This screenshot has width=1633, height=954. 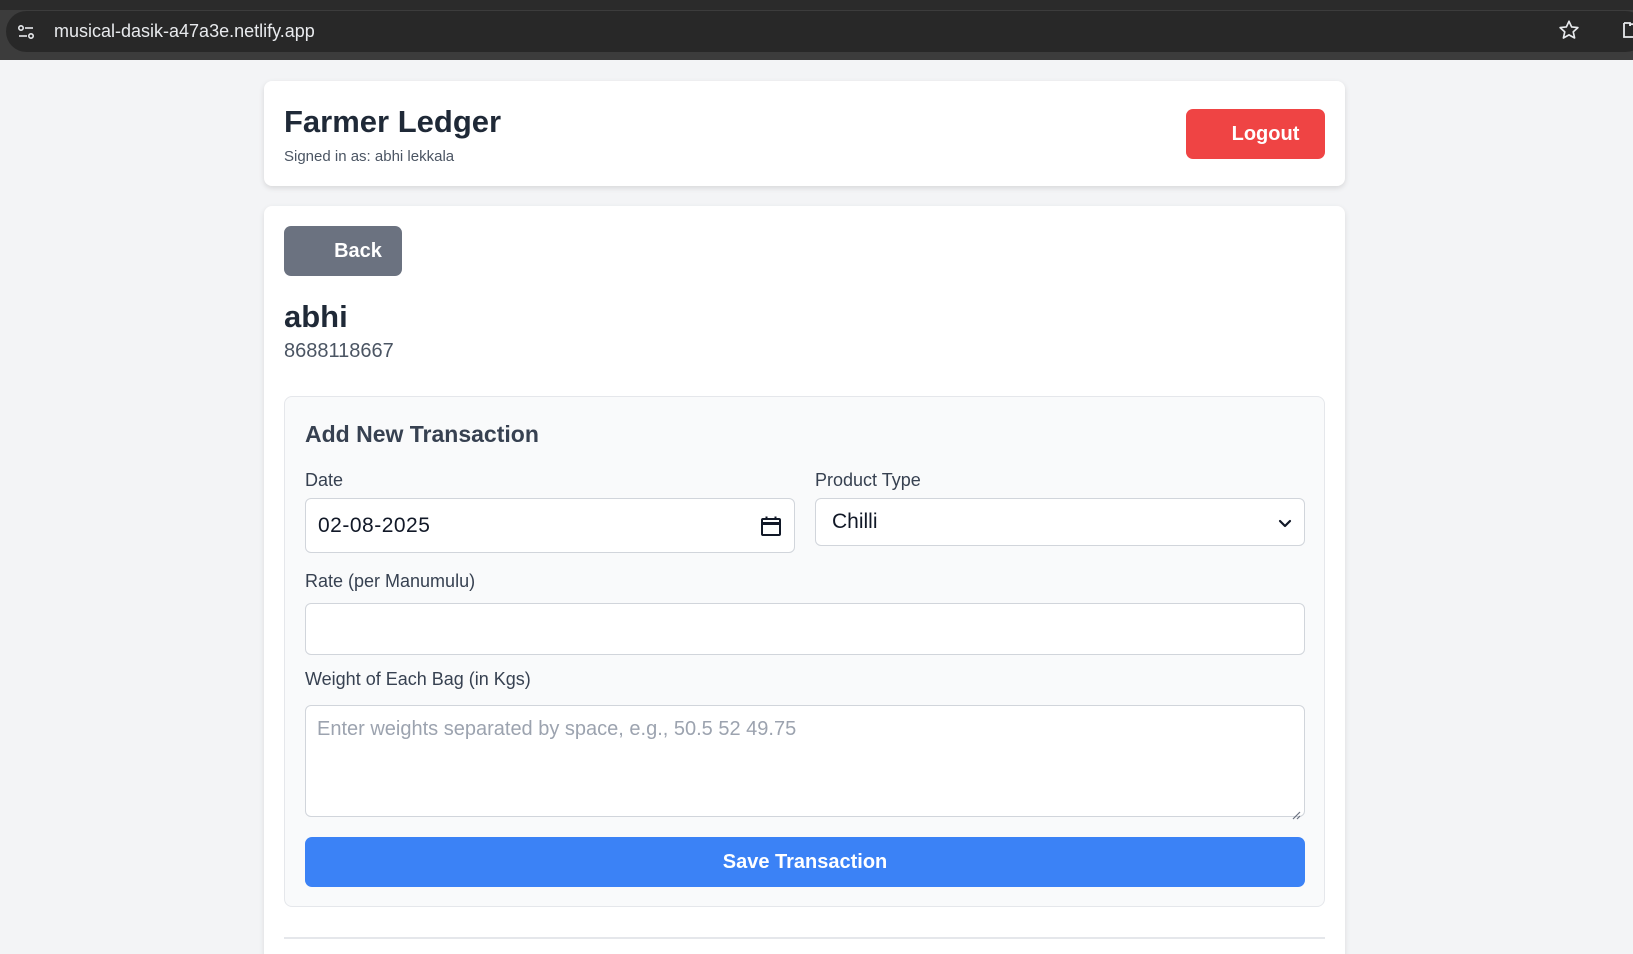 I want to click on calendar-icon, so click(x=771, y=526).